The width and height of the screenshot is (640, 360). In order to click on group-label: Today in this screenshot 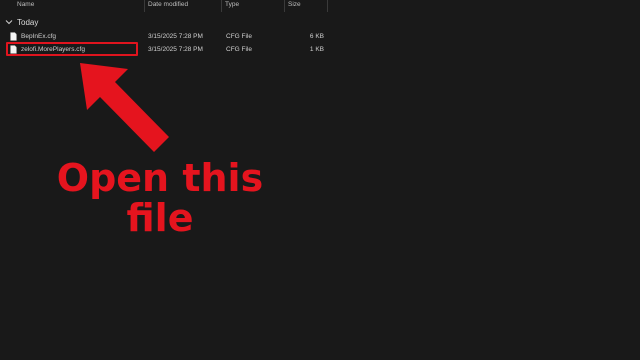, I will do `click(28, 22)`.